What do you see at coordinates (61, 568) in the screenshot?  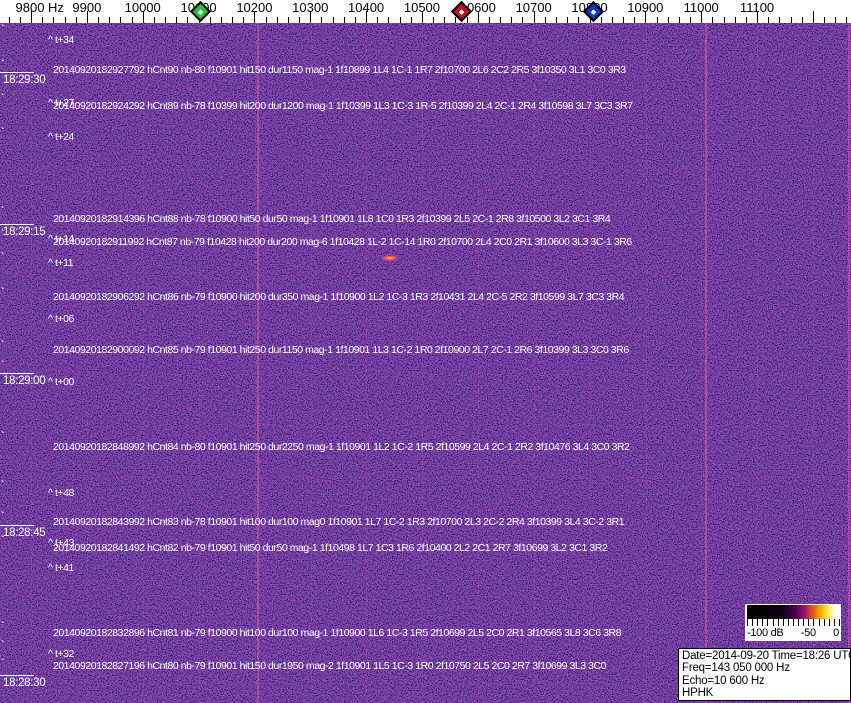 I see `time-offset-mark: ^ t+41` at bounding box center [61, 568].